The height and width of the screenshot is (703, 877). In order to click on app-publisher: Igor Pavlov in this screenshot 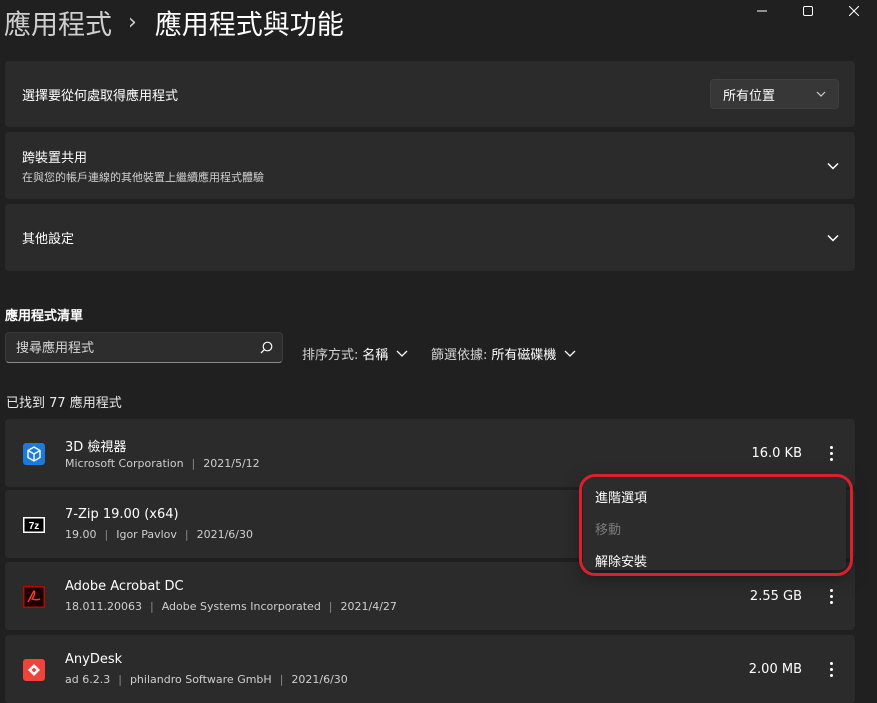, I will do `click(146, 534)`.